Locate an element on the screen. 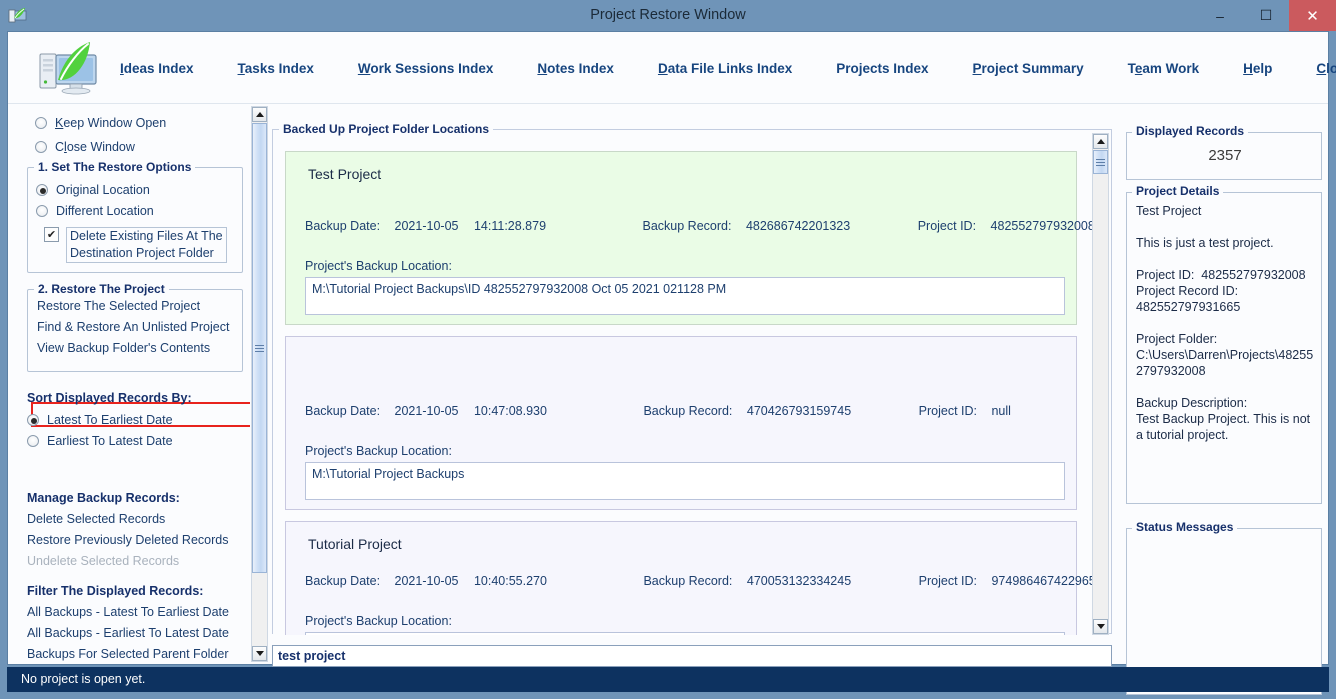 This screenshot has height=699, width=1336. group-displayed-records: 2357 is located at coordinates (1224, 156).